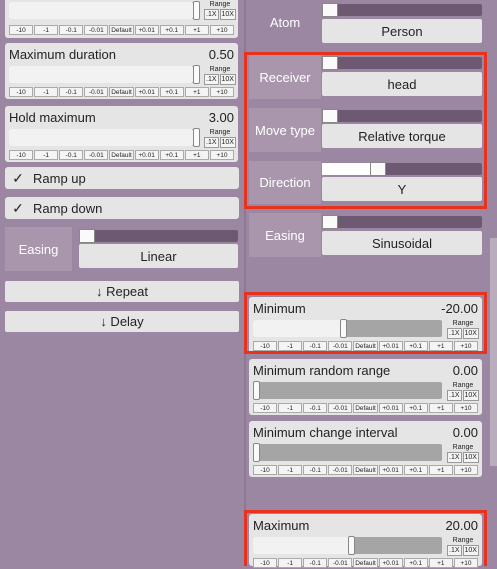 This screenshot has height=569, width=497. Describe the element at coordinates (330, 10) in the screenshot. I see `atom-scroll-thumb` at that location.